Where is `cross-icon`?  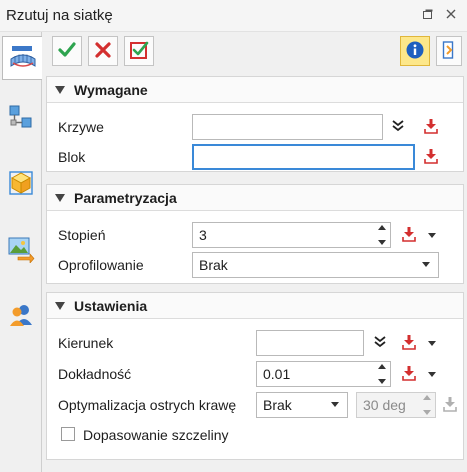
cross-icon is located at coordinates (103, 51).